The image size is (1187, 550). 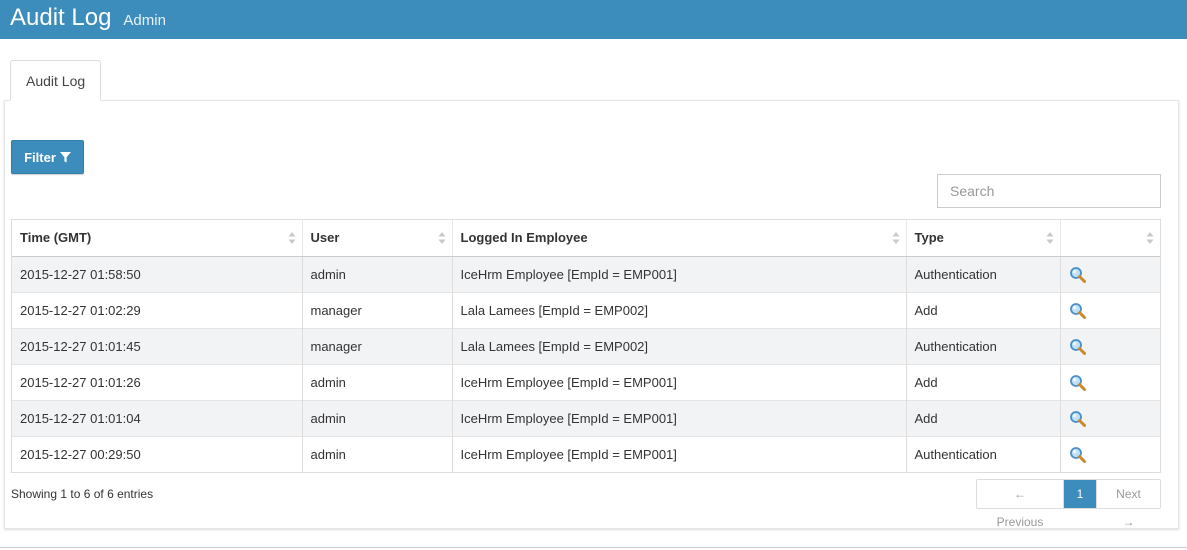 What do you see at coordinates (982, 238) in the screenshot?
I see `column-header-type: Type` at bounding box center [982, 238].